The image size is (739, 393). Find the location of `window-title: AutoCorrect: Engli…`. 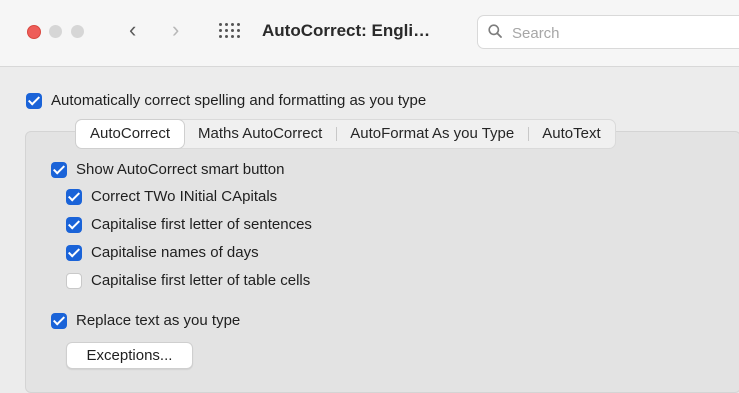

window-title: AutoCorrect: Engli… is located at coordinates (346, 30).